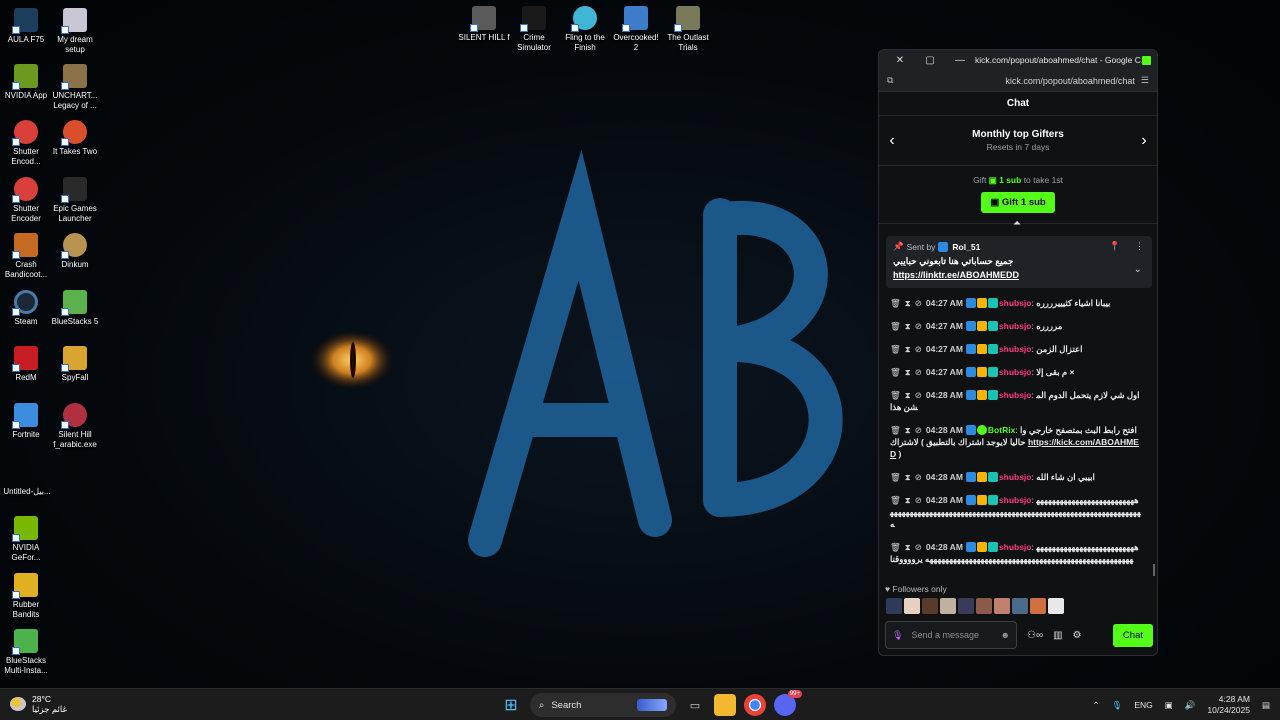 This screenshot has height=720, width=1280. I want to click on send-chat-button: Chat, so click(1132, 635).